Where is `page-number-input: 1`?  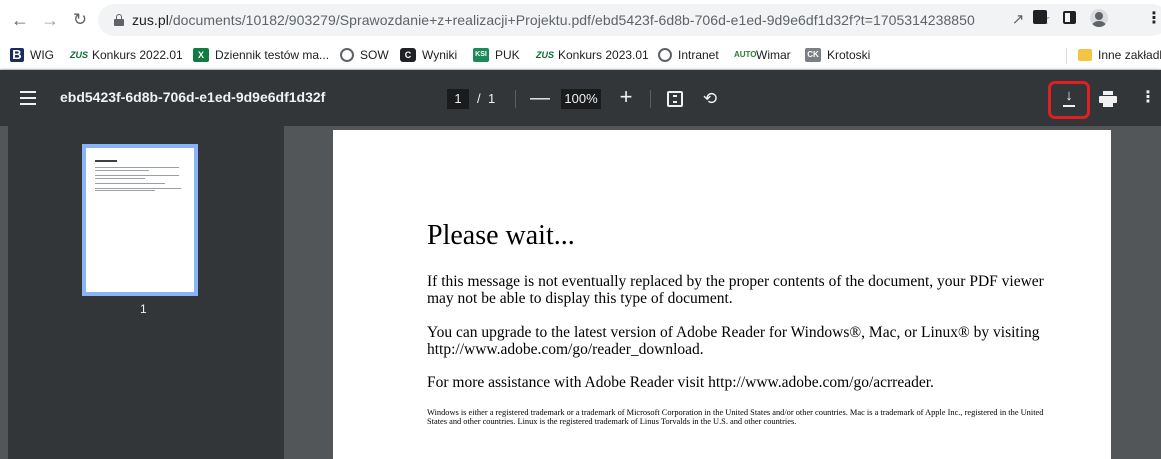
page-number-input: 1 is located at coordinates (458, 99).